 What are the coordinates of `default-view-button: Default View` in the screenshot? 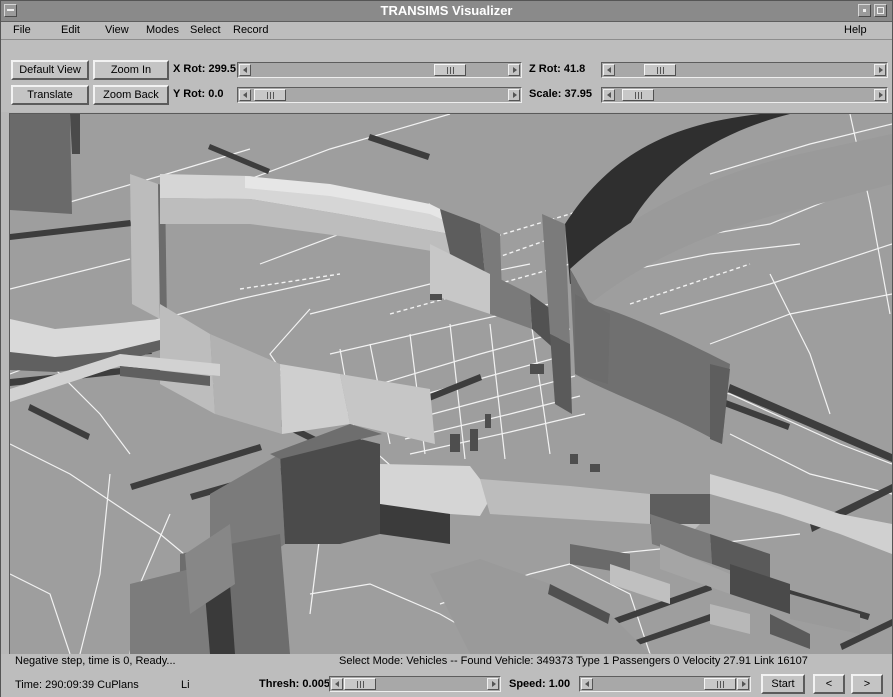 It's located at (50, 70).